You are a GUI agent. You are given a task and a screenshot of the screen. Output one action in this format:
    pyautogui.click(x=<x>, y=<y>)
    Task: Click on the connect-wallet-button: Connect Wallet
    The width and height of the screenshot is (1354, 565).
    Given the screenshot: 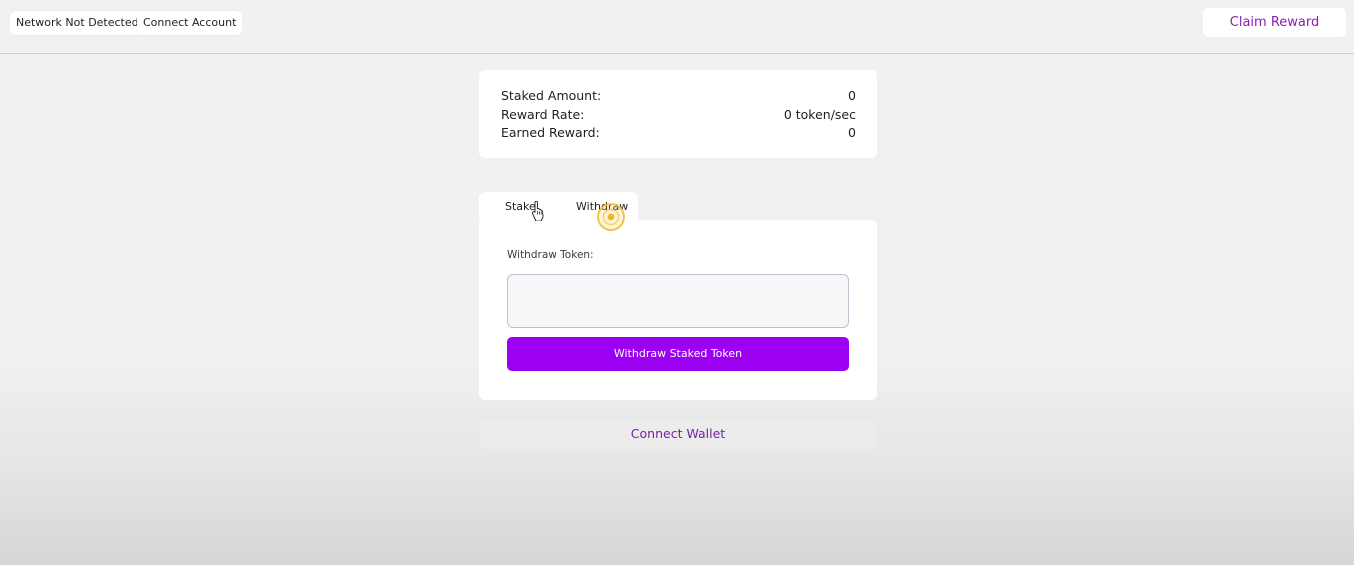 What is the action you would take?
    pyautogui.click(x=678, y=434)
    